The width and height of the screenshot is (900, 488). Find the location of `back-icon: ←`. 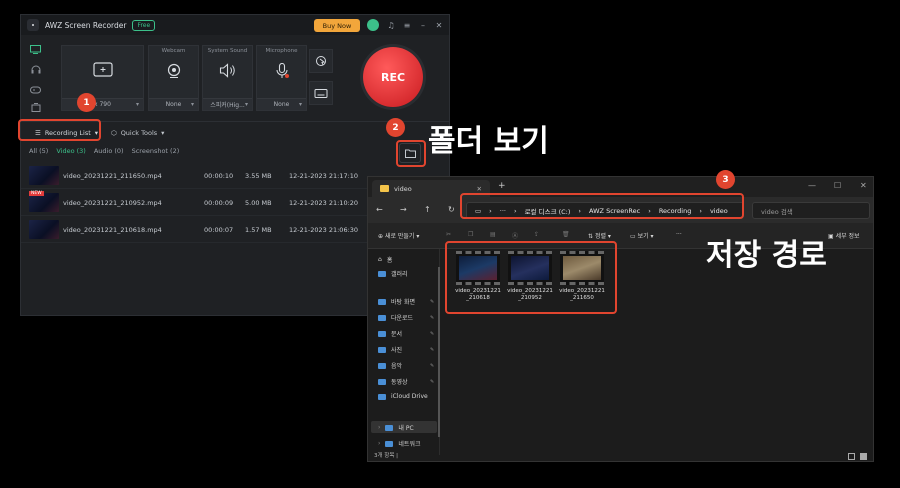

back-icon: ← is located at coordinates (379, 209).